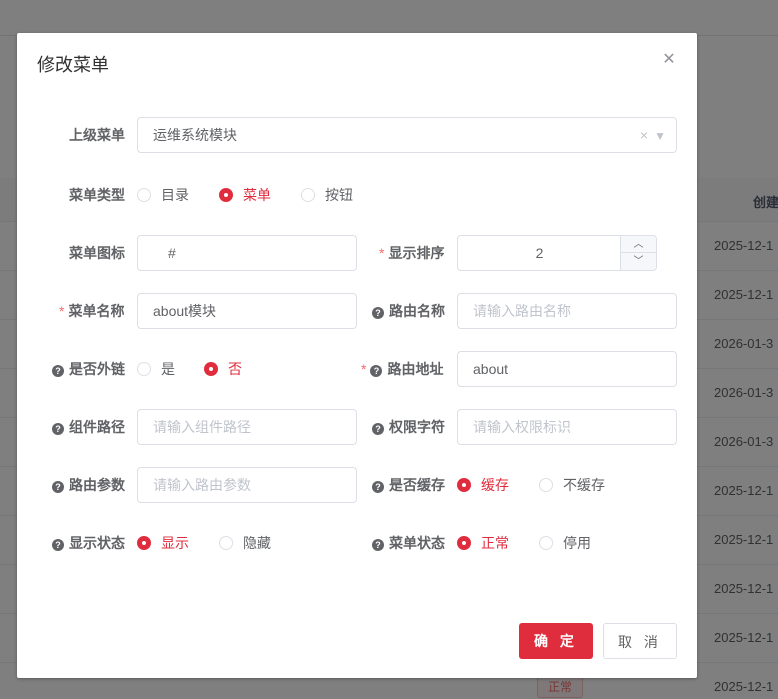 Image resolution: width=778 pixels, height=699 pixels. I want to click on route-params-input: 请输入路由参数, so click(247, 485).